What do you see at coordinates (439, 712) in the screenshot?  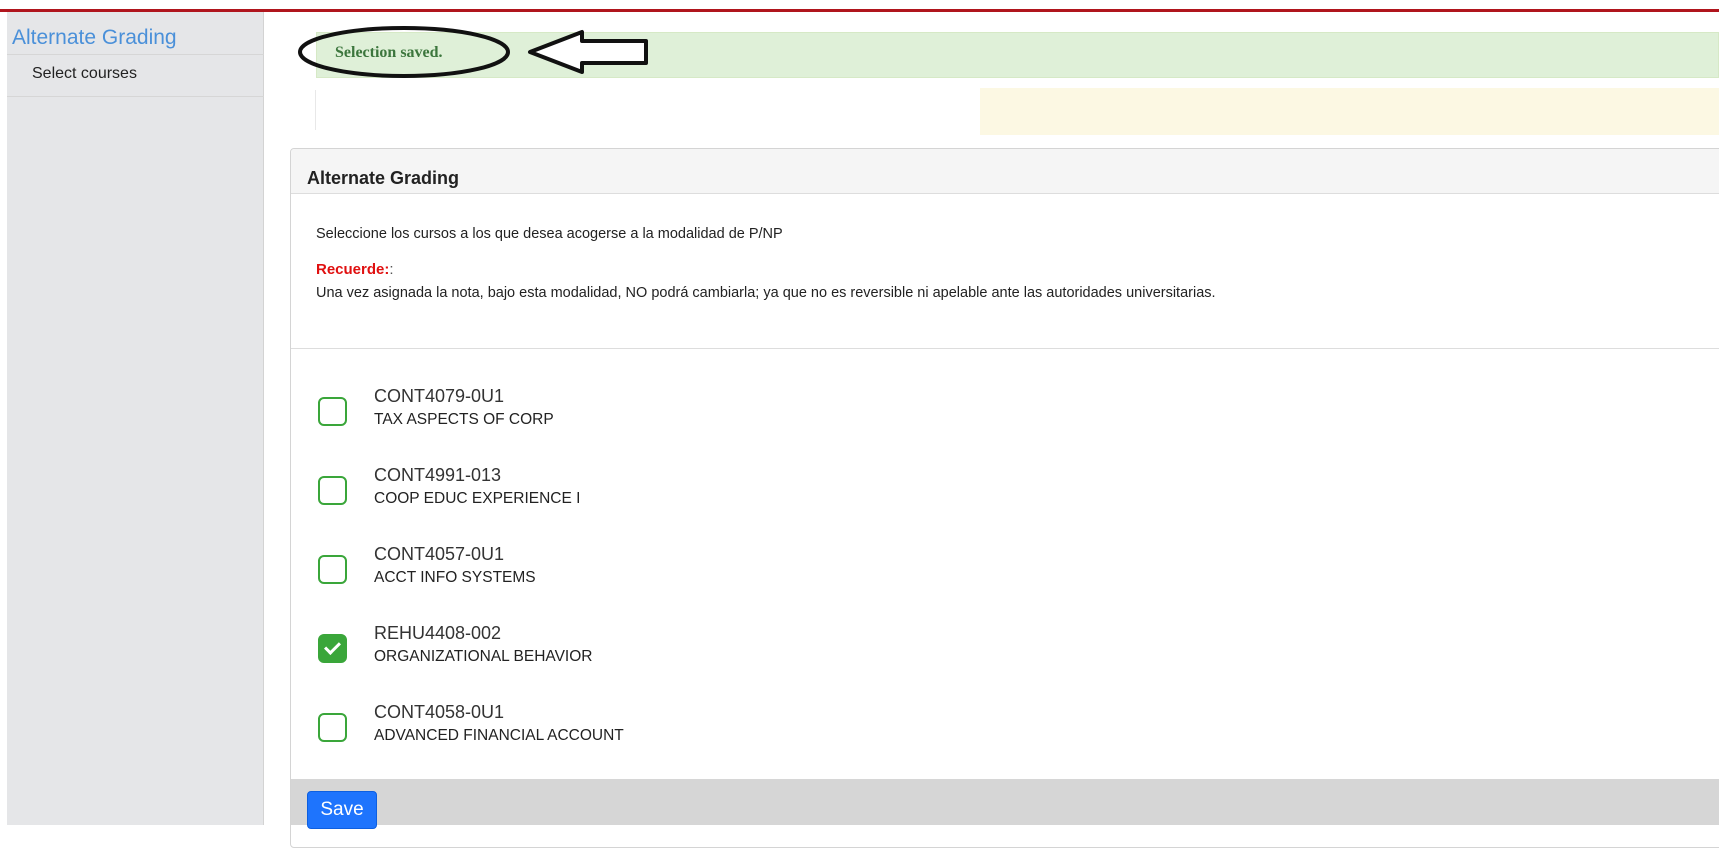 I see `course-code: CONT4058-0U1` at bounding box center [439, 712].